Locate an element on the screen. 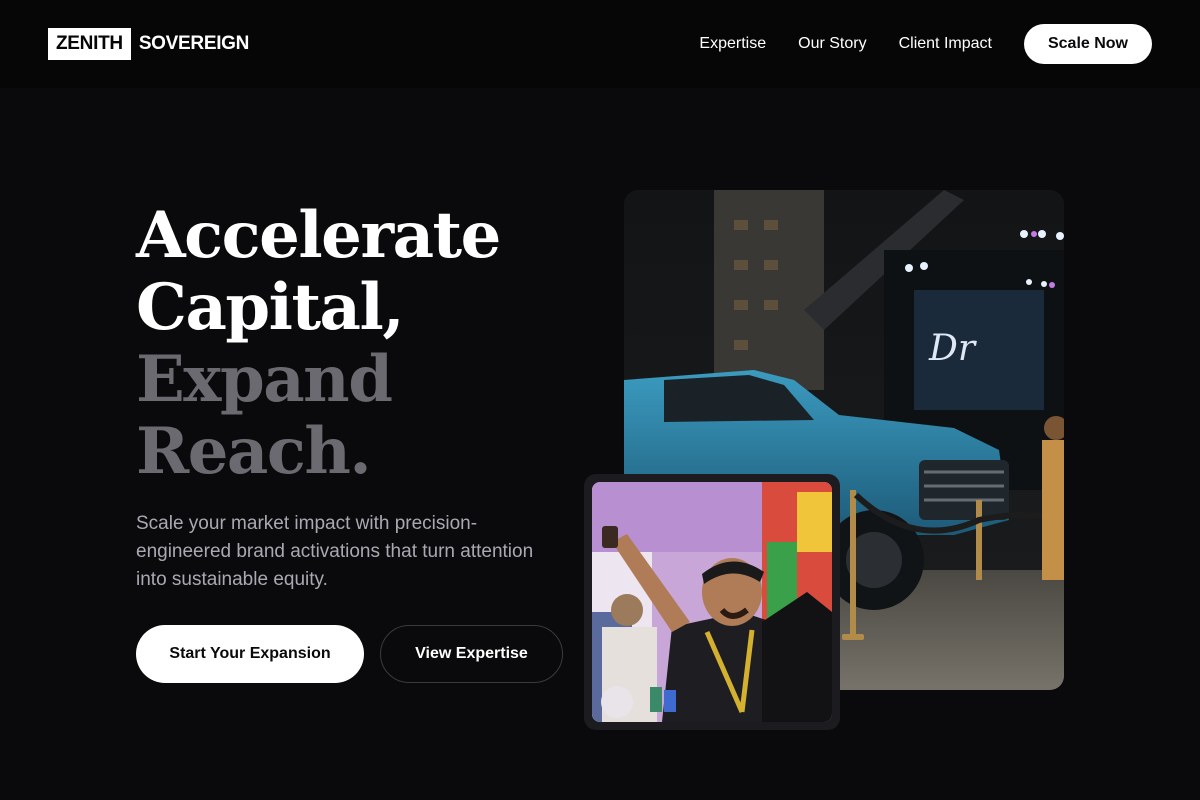  headline-line-1: Accelerate is located at coordinates (318, 235).